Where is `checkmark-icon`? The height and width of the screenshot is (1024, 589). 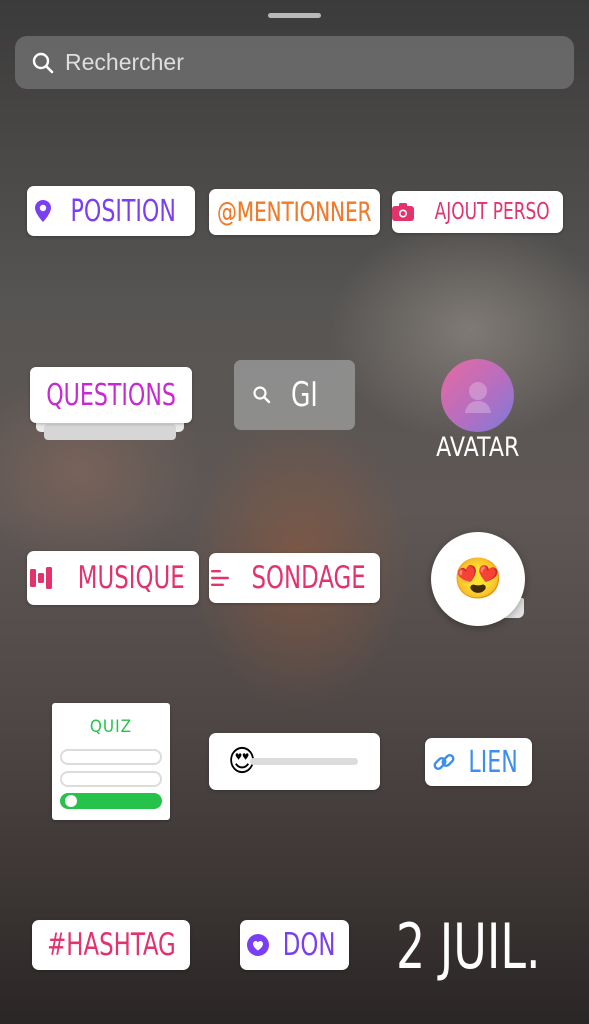
checkmark-icon is located at coordinates (71, 801).